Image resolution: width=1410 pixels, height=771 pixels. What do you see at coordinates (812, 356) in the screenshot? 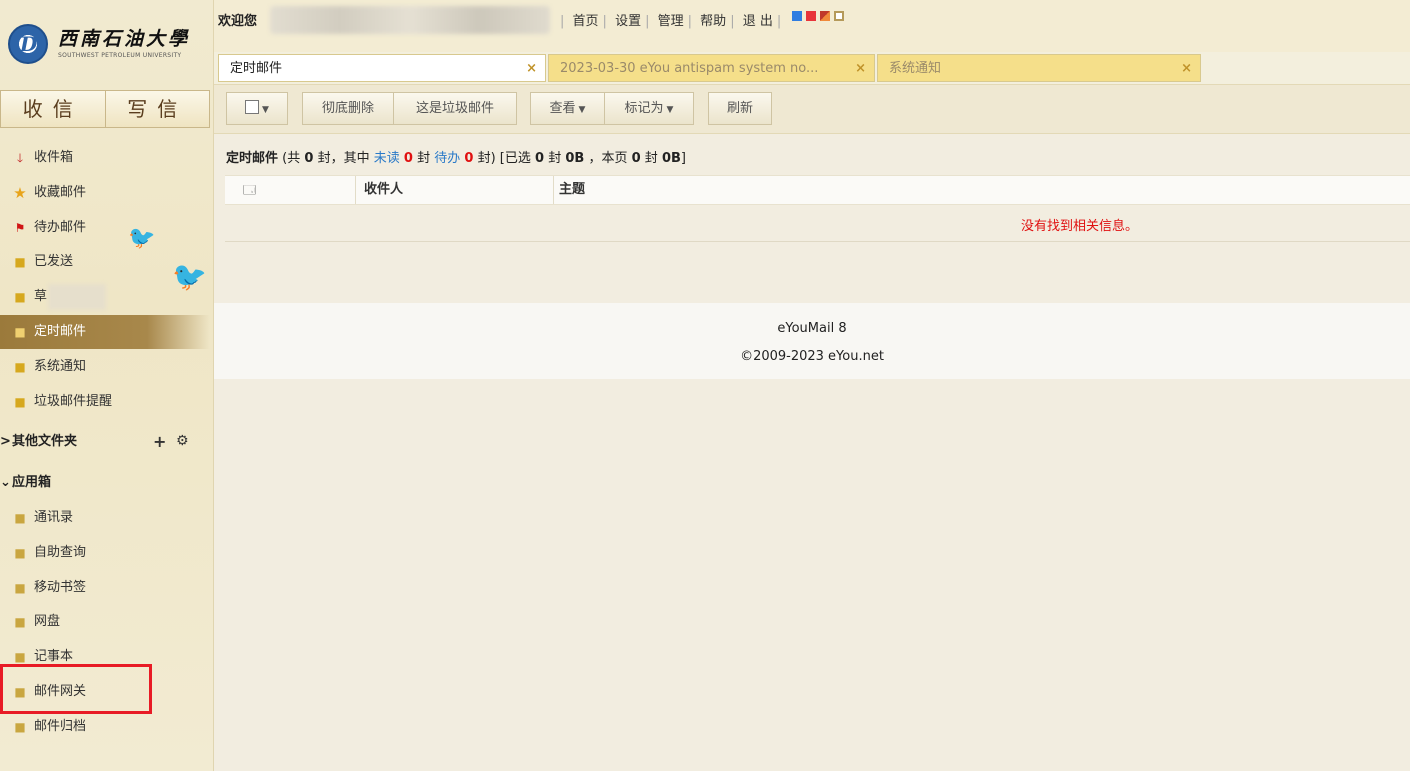
I see `footer-copyright: ©2009-2023 eYou.net` at bounding box center [812, 356].